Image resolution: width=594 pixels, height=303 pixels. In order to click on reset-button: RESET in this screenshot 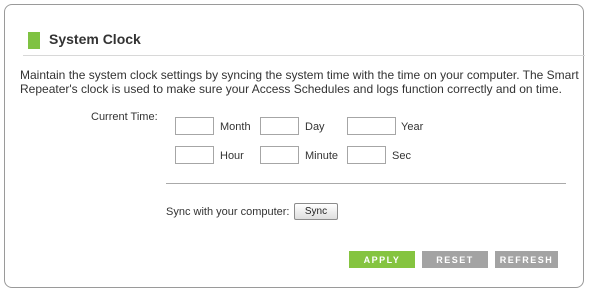, I will do `click(455, 259)`.